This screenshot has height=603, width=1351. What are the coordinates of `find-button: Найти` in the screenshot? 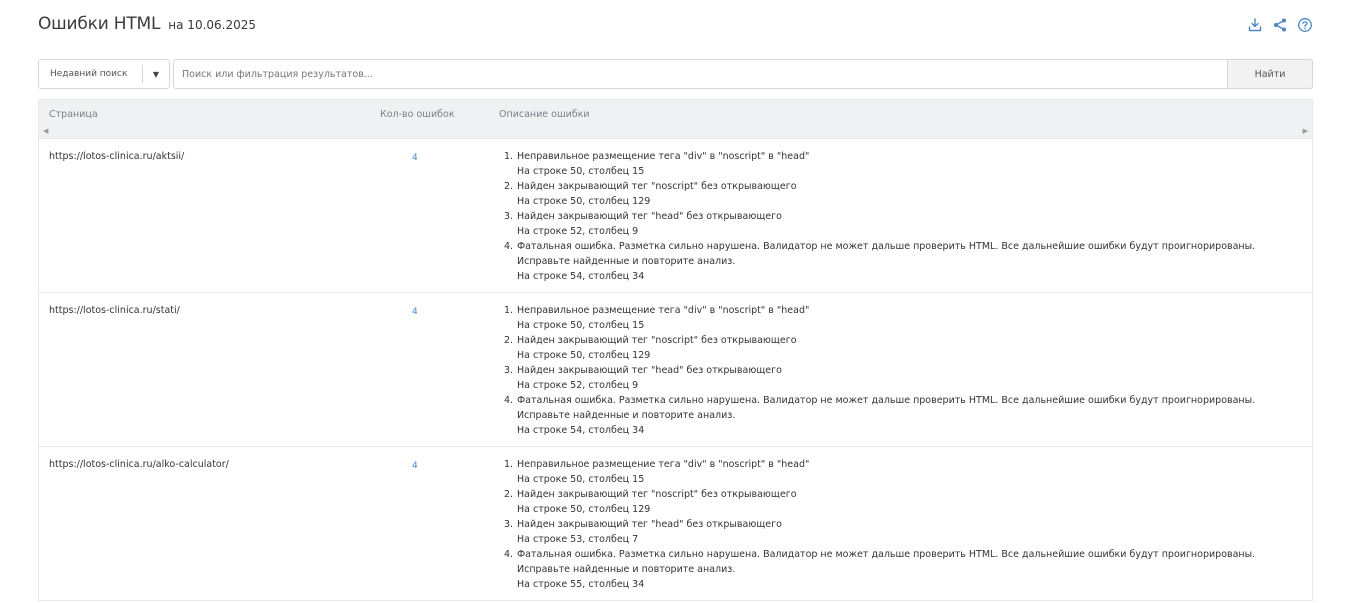 It's located at (1270, 74).